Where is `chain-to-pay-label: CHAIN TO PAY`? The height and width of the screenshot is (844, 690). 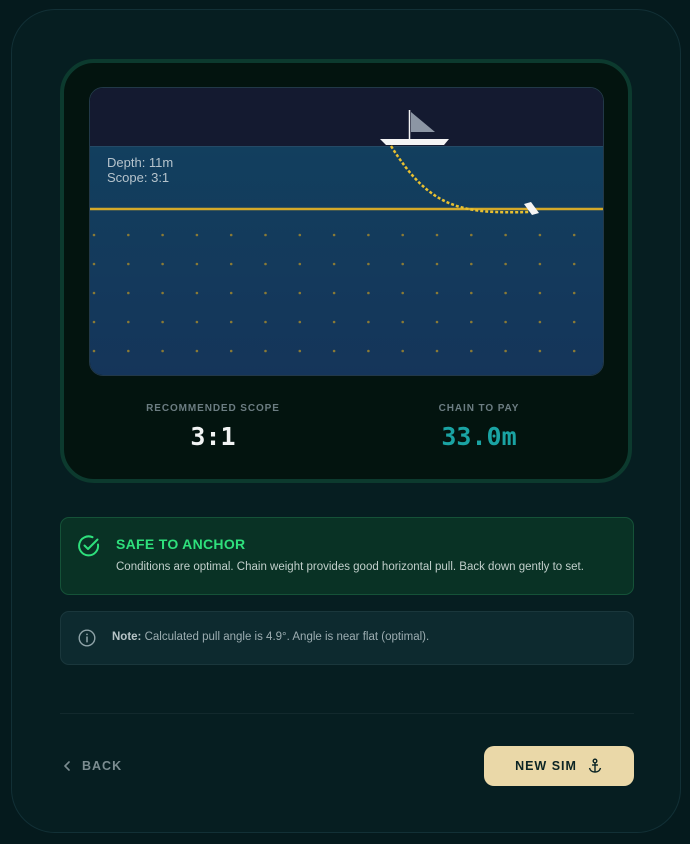
chain-to-pay-label: CHAIN TO PAY is located at coordinates (479, 408).